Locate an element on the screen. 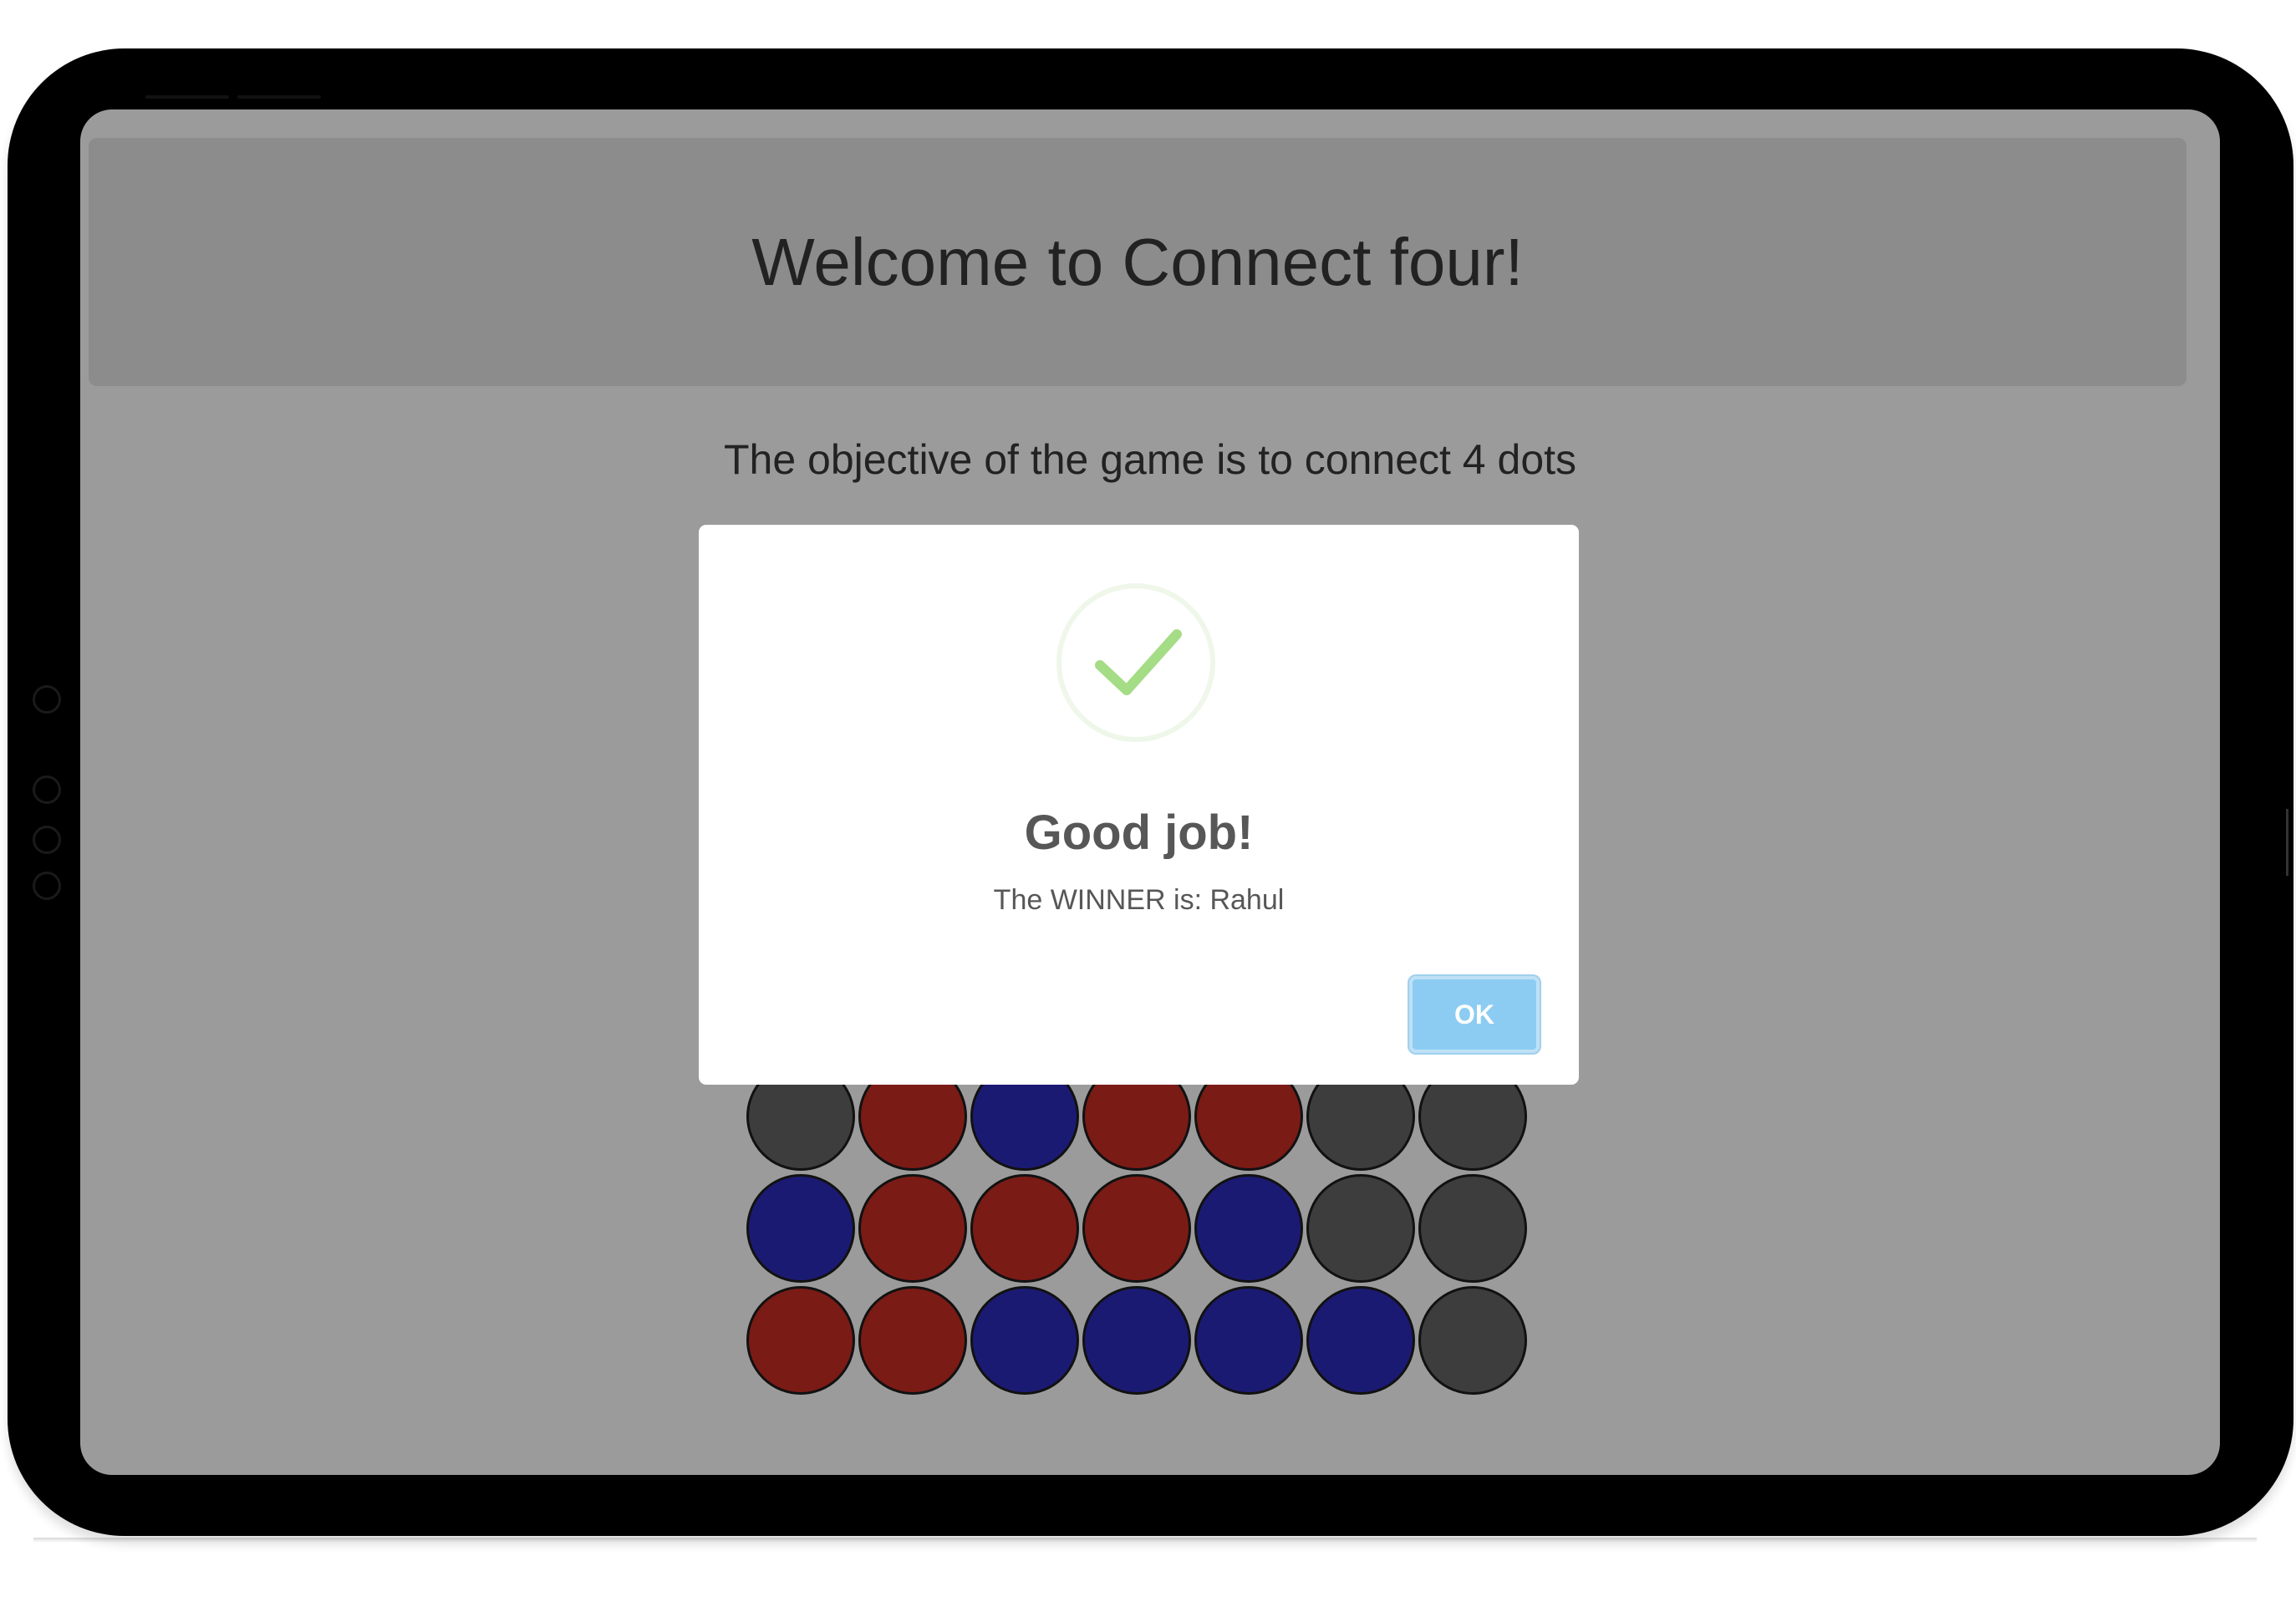 Image resolution: width=2296 pixels, height=1617 pixels. device-shadow is located at coordinates (1145, 1541).